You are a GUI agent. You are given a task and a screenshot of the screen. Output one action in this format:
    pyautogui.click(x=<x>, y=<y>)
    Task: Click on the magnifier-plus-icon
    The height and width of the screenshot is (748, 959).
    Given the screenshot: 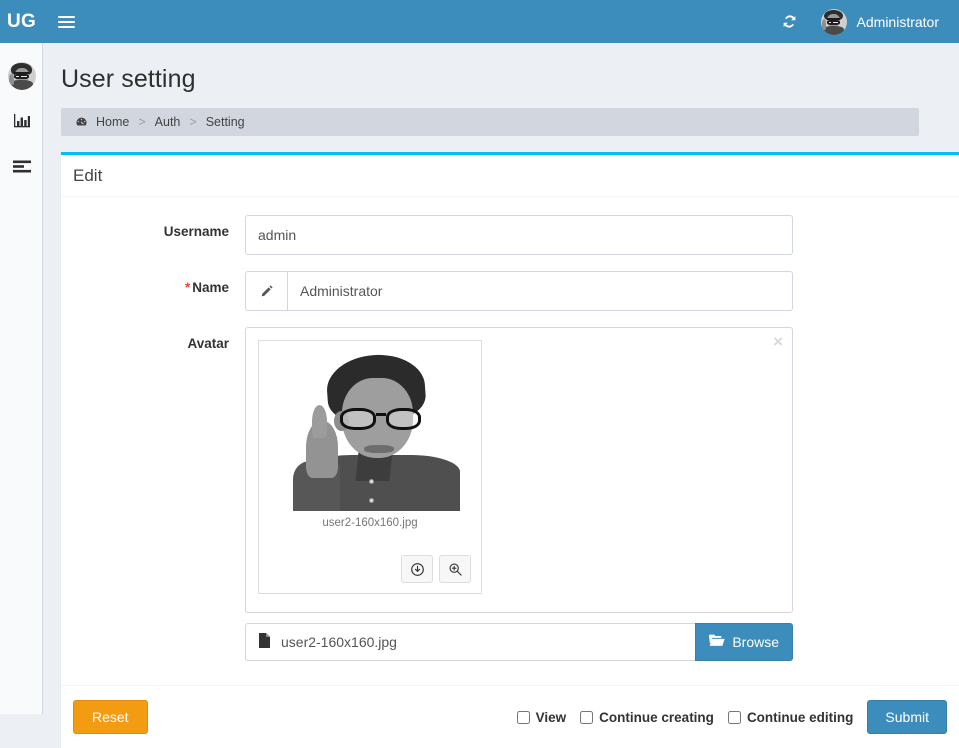 What is the action you would take?
    pyautogui.click(x=455, y=569)
    